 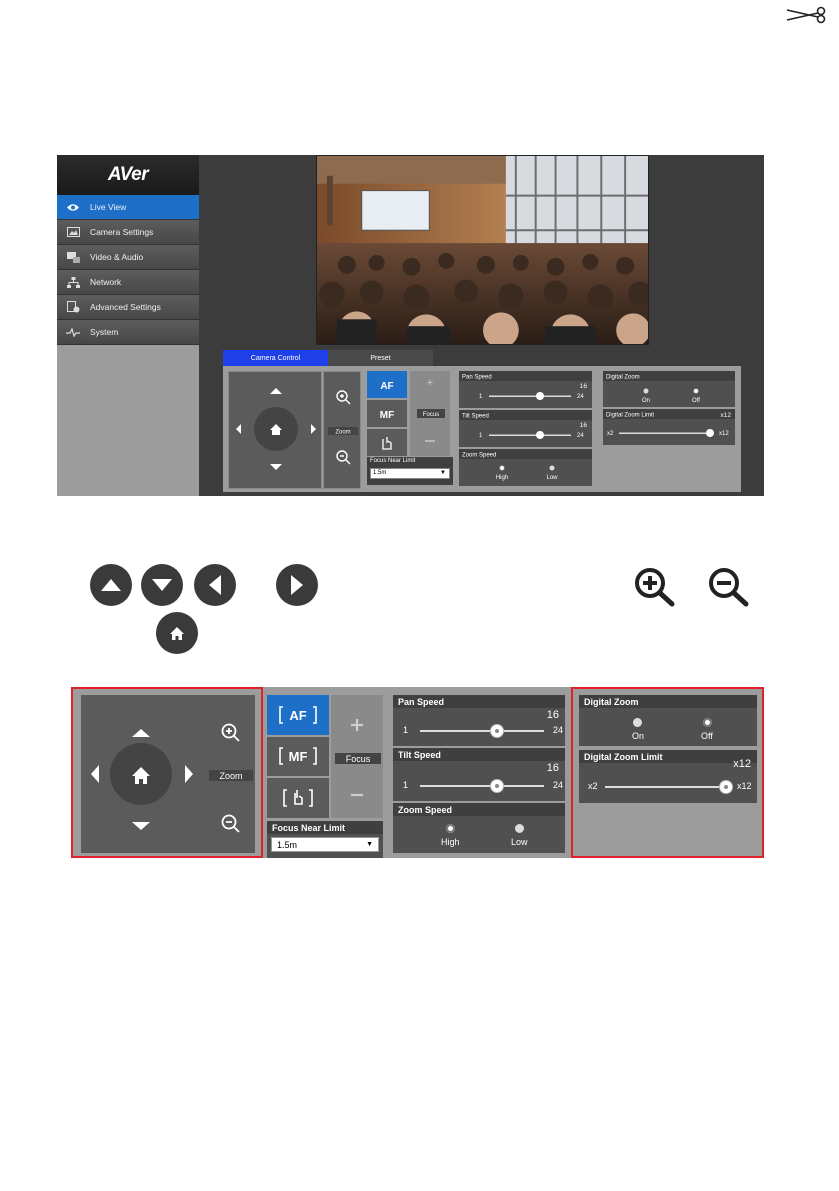 I want to click on zoom-speed-high-label: High, so click(x=450, y=842).